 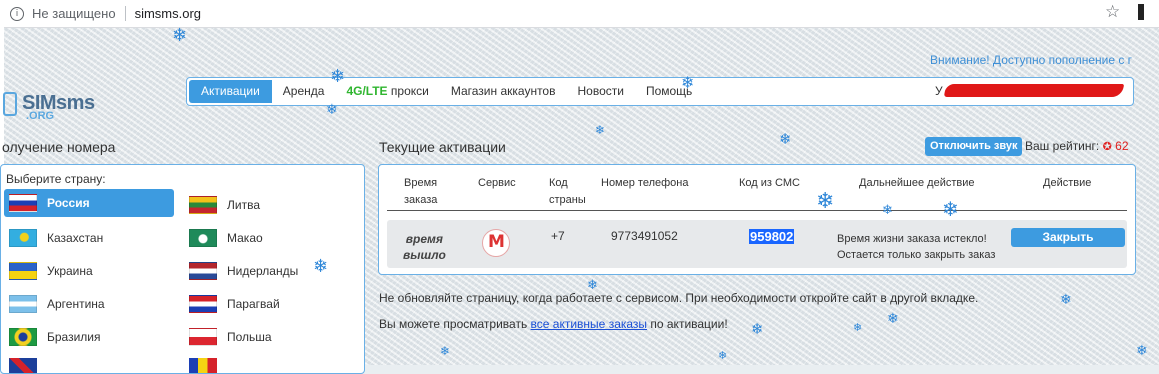 What do you see at coordinates (939, 91) in the screenshot?
I see `user-initial: У` at bounding box center [939, 91].